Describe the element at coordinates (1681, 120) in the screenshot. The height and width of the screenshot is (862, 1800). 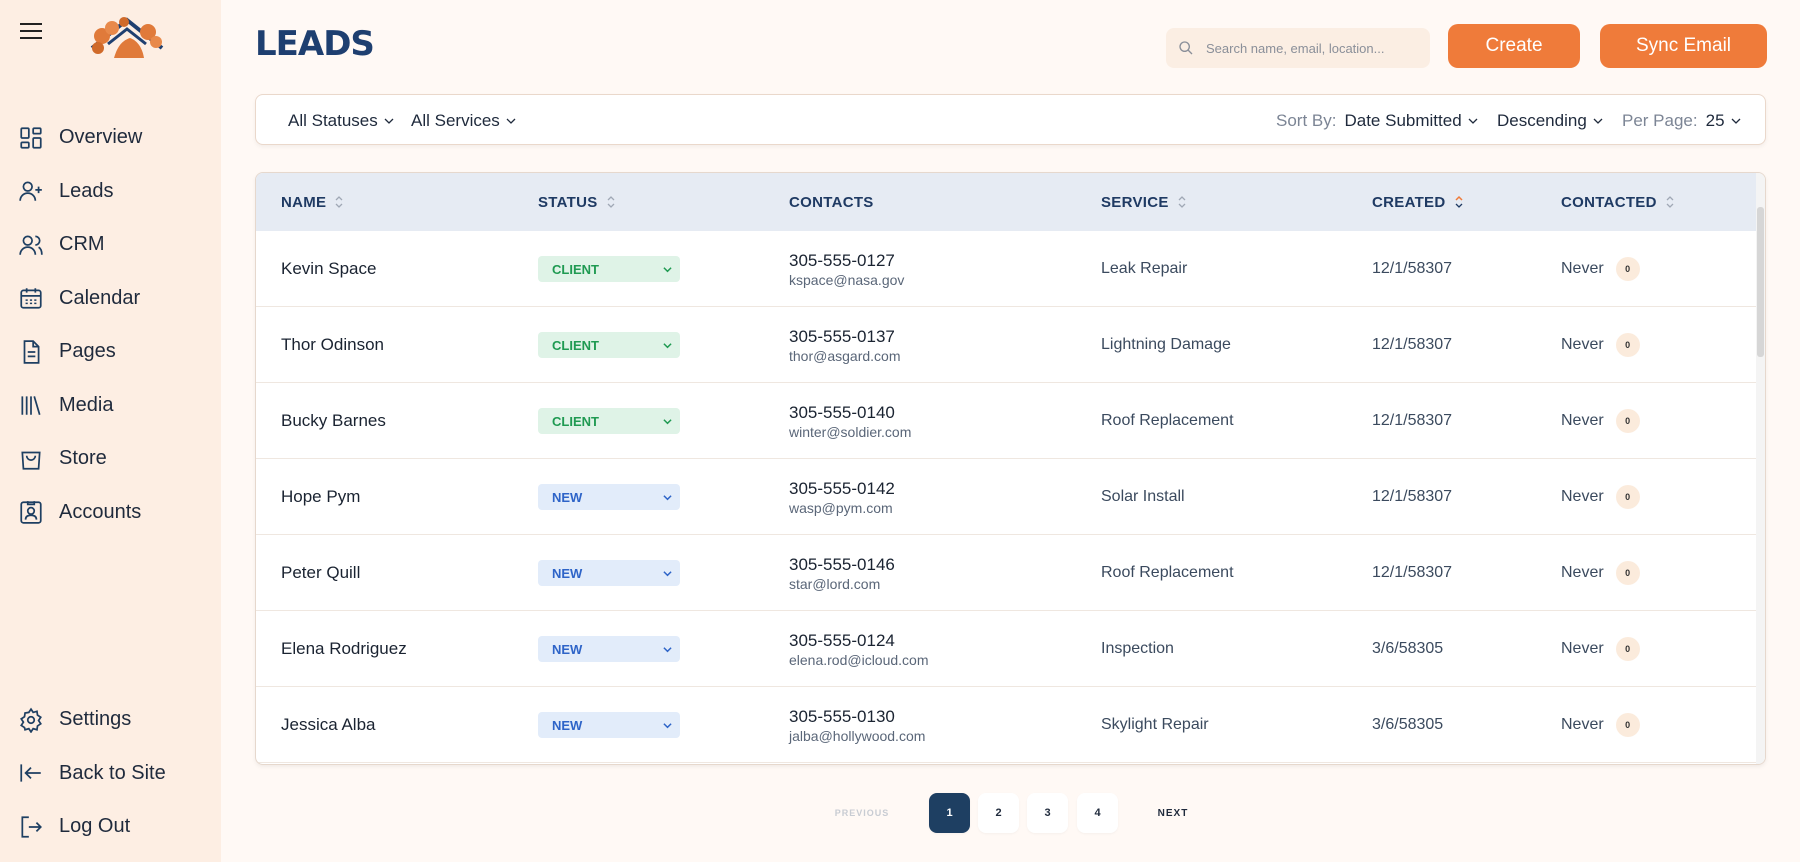
I see `per-page-dropdown: Per Page: 25` at that location.